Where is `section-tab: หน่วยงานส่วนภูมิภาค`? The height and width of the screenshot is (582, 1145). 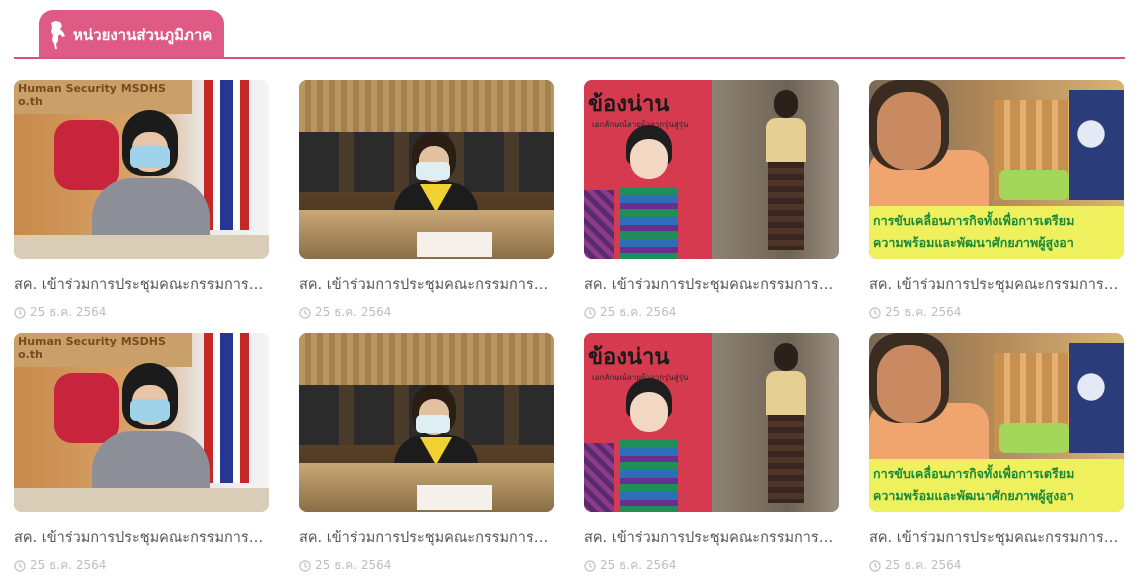
section-tab: หน่วยงานส่วนภูมิภาค is located at coordinates (132, 34).